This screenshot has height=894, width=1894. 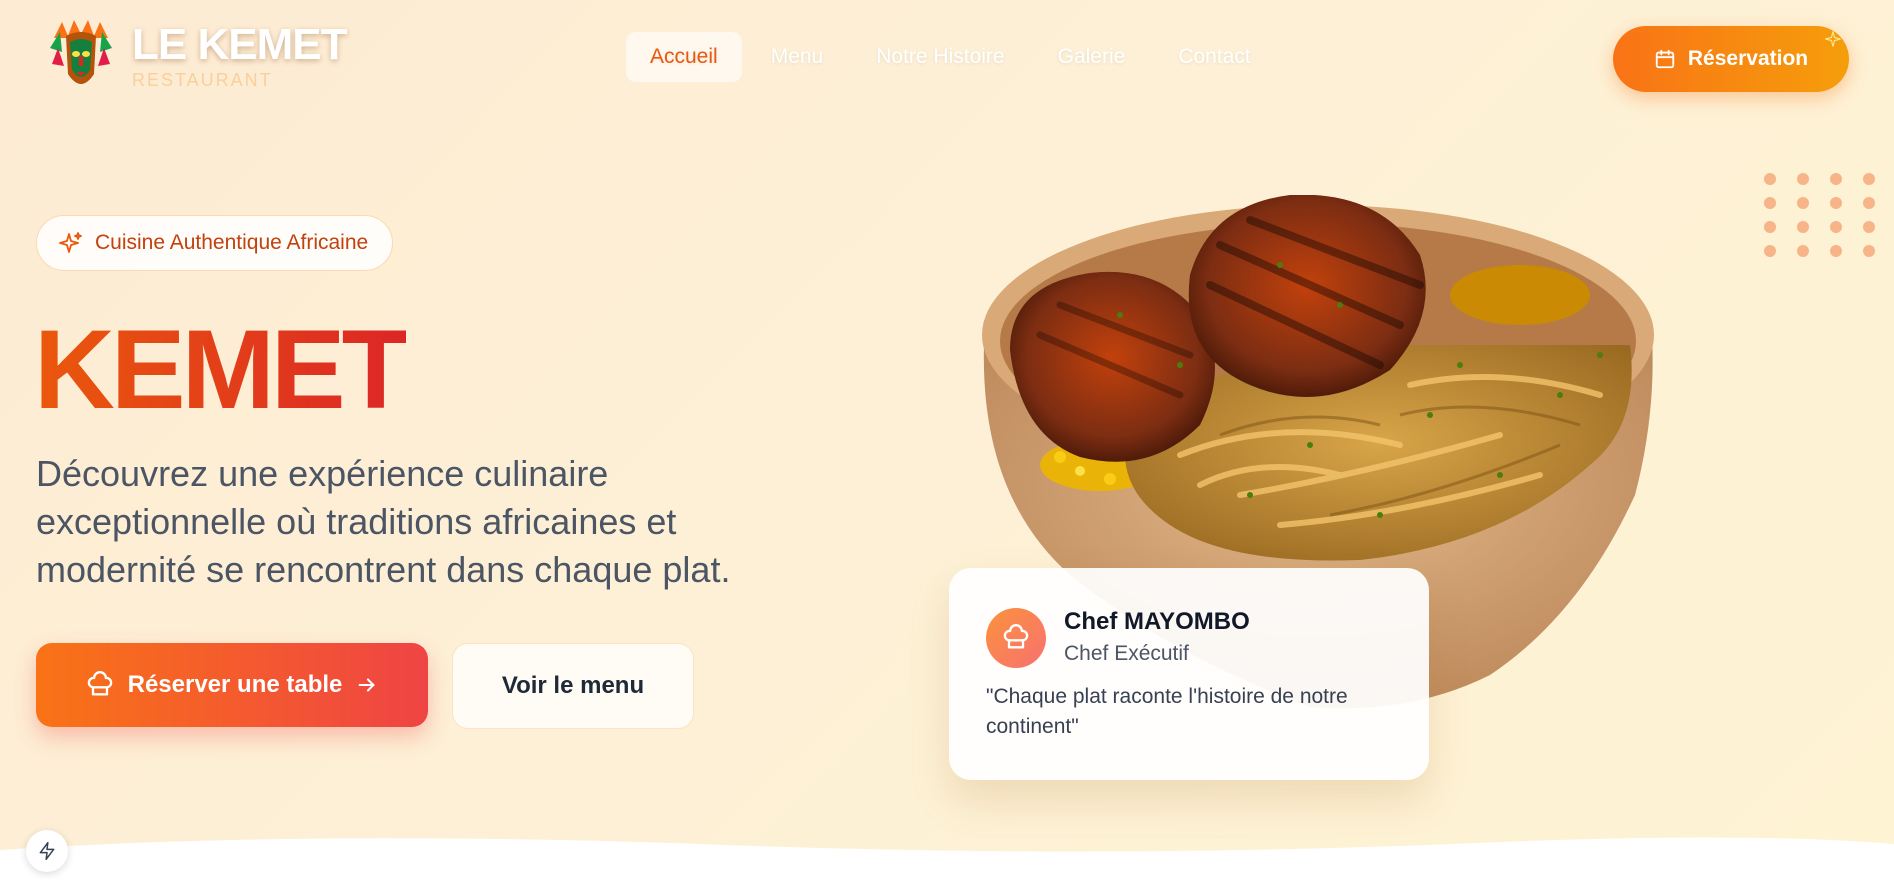 I want to click on nav-item-notre-histoire: Notre Histoire, so click(x=940, y=57).